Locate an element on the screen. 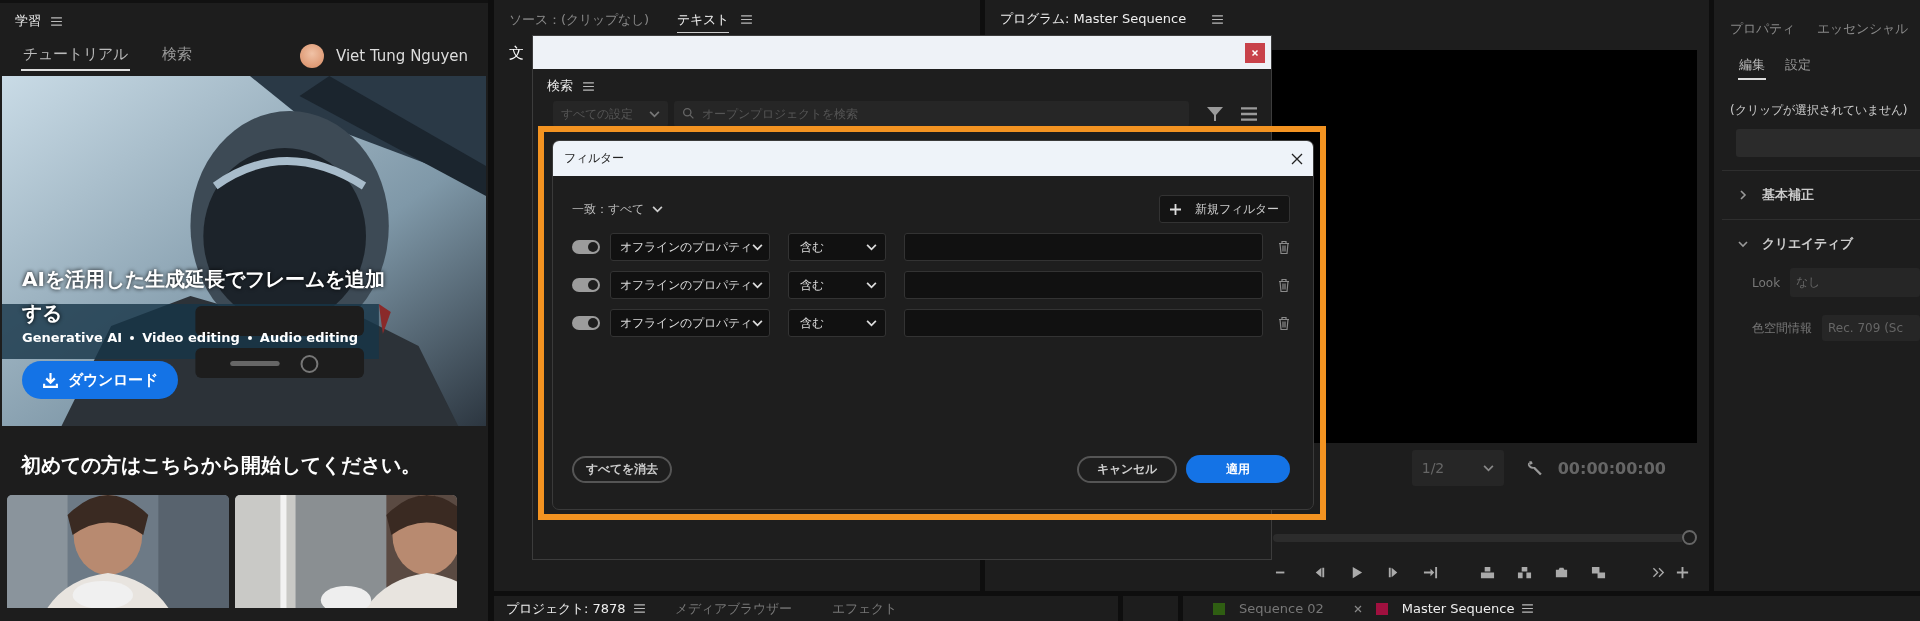  panel-tab: ソース：(クリップなし) is located at coordinates (579, 19).